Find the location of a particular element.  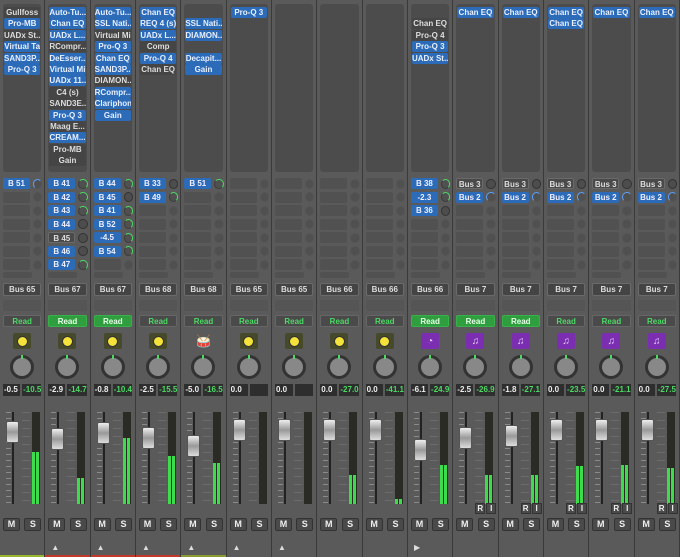

record-enable-button: R is located at coordinates (570, 508).